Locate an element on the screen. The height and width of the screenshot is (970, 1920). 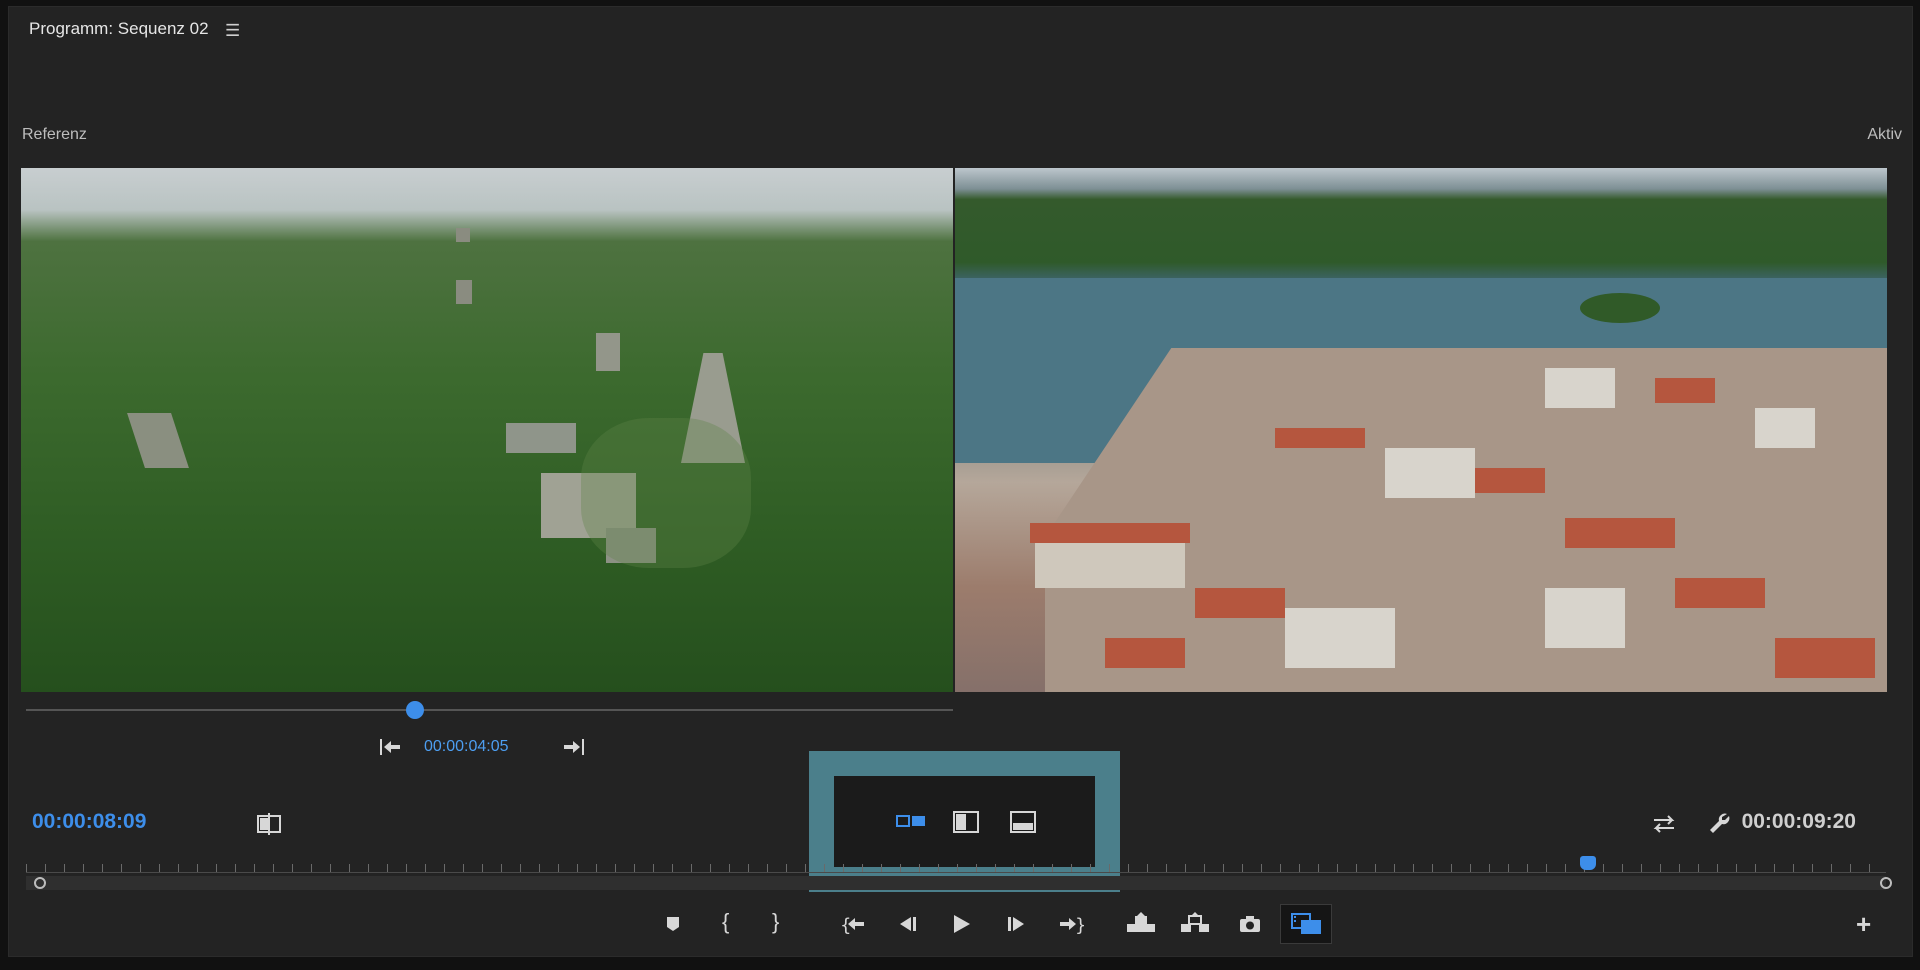
swap-arrows-icon is located at coordinates (1664, 826).